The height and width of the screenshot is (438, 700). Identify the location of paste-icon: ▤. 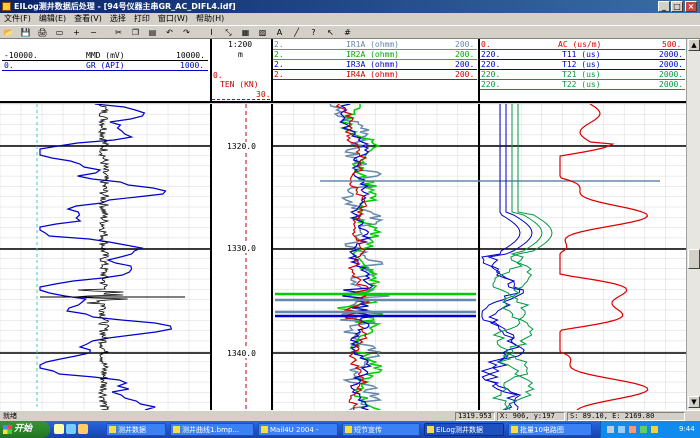
(152, 32).